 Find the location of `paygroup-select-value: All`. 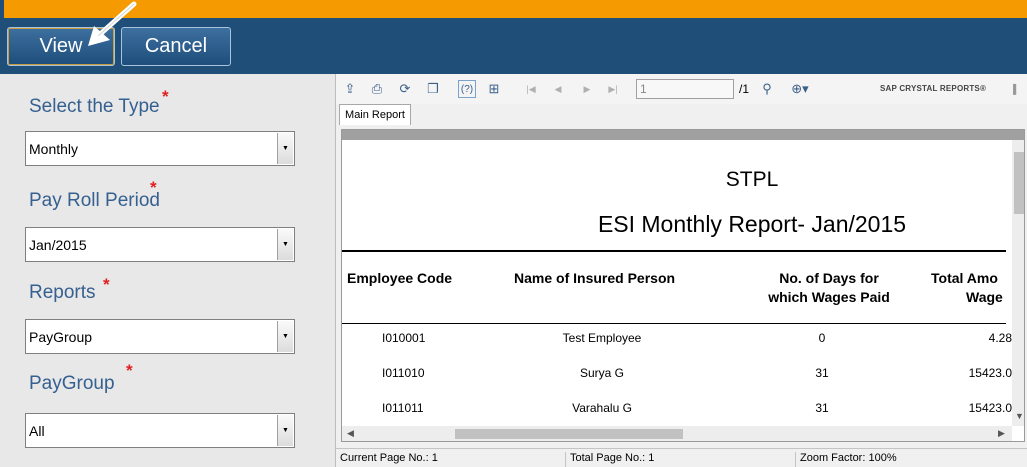

paygroup-select-value: All is located at coordinates (37, 430).